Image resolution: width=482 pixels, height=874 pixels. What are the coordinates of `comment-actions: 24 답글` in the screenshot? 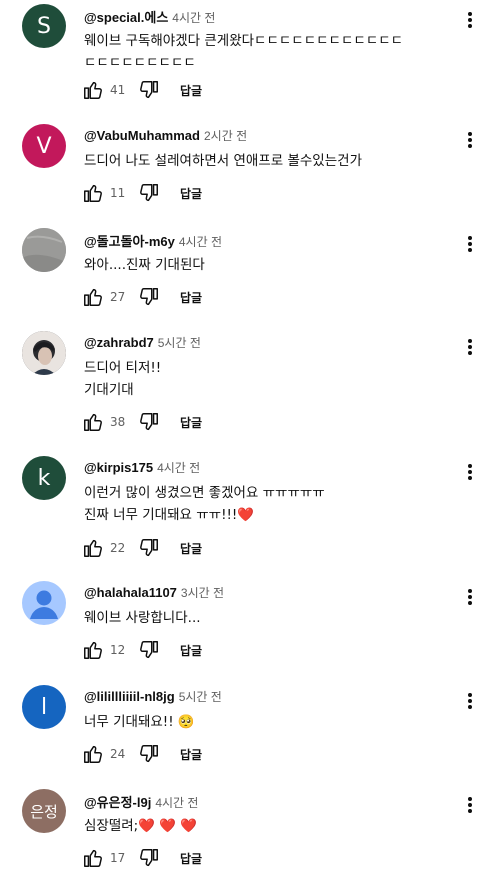 It's located at (142, 754).